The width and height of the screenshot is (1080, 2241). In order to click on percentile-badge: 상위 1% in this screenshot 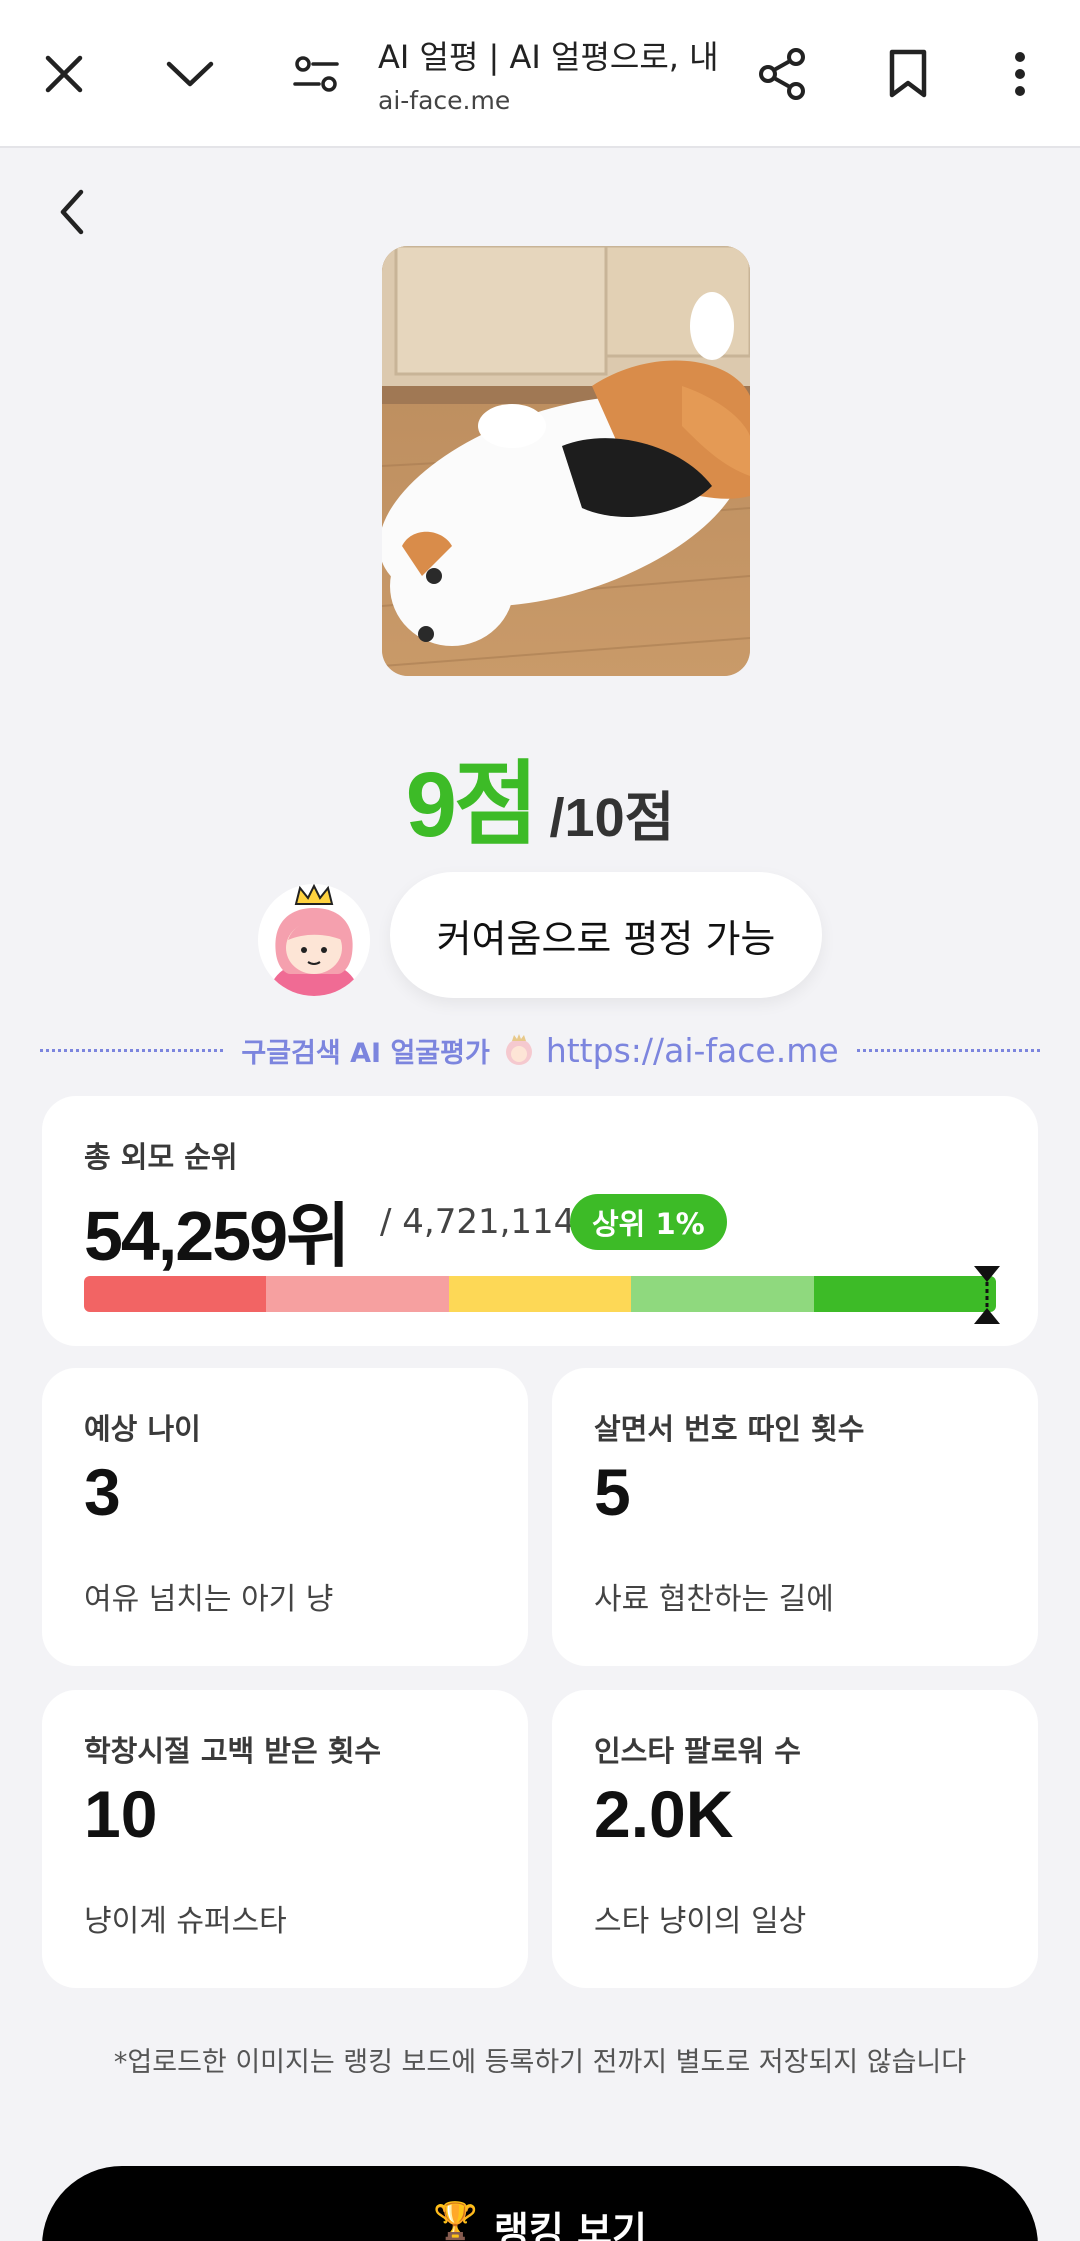, I will do `click(648, 1222)`.